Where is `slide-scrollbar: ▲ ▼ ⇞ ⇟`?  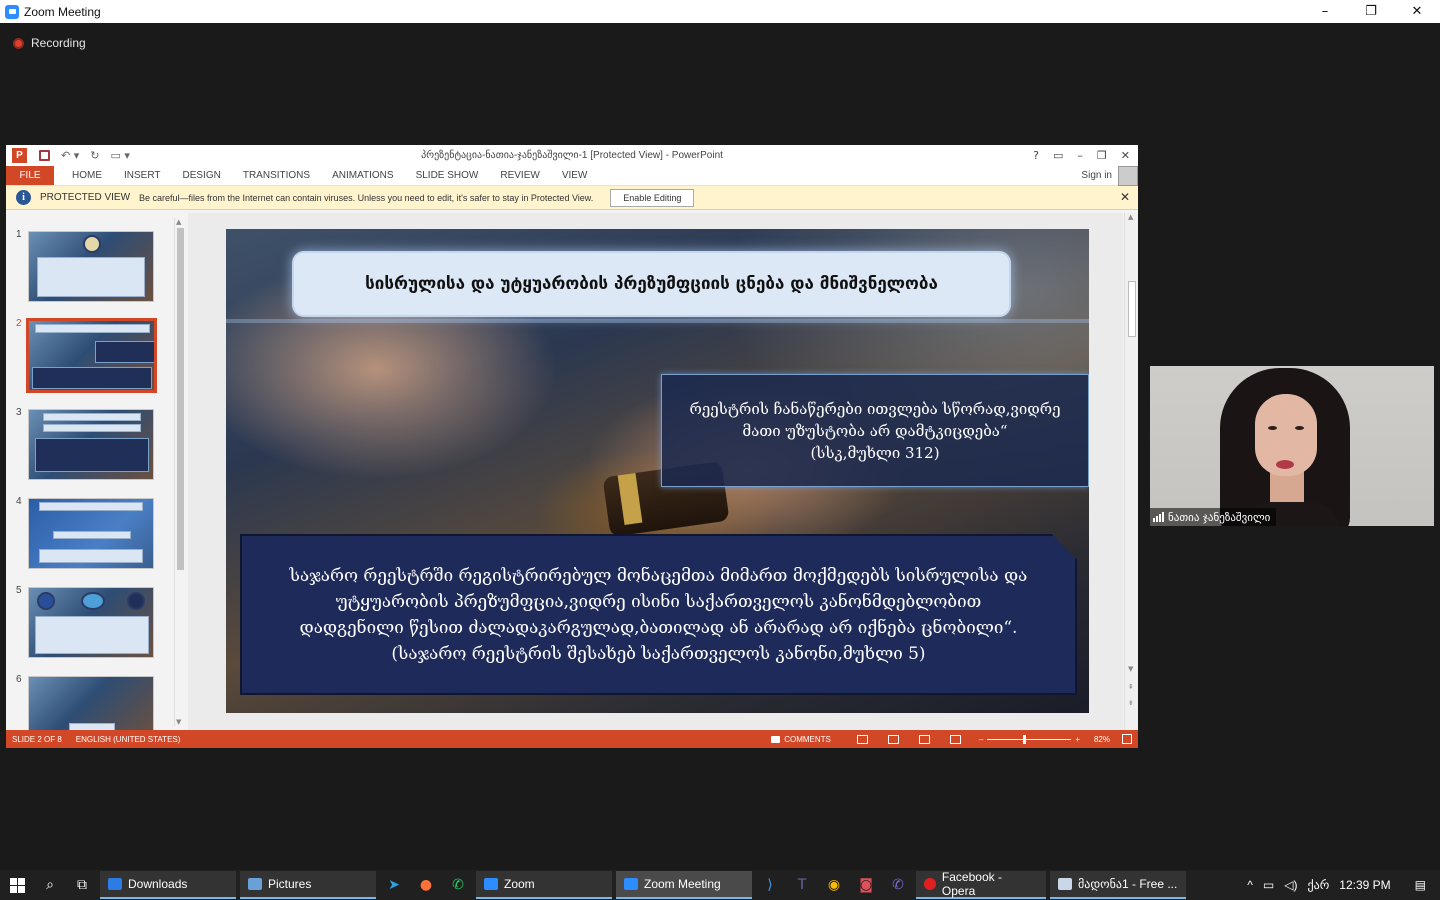 slide-scrollbar: ▲ ▼ ⇞ ⇟ is located at coordinates (1131, 471).